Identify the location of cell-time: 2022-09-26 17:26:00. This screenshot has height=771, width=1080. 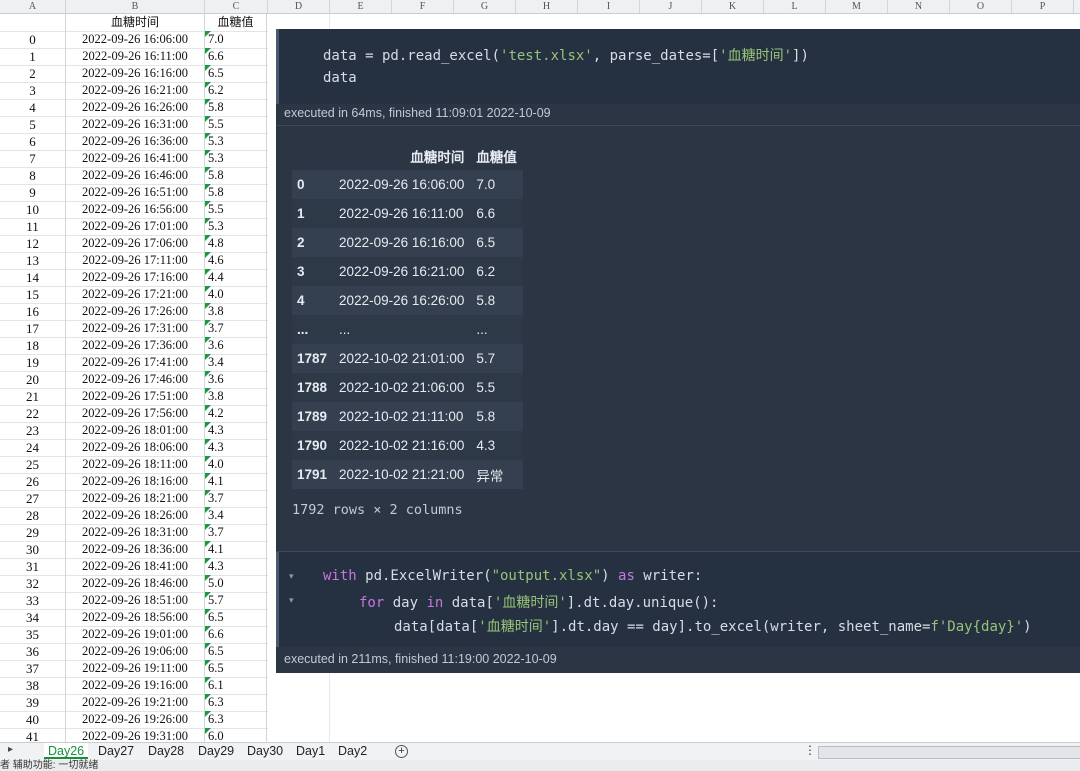
(135, 311).